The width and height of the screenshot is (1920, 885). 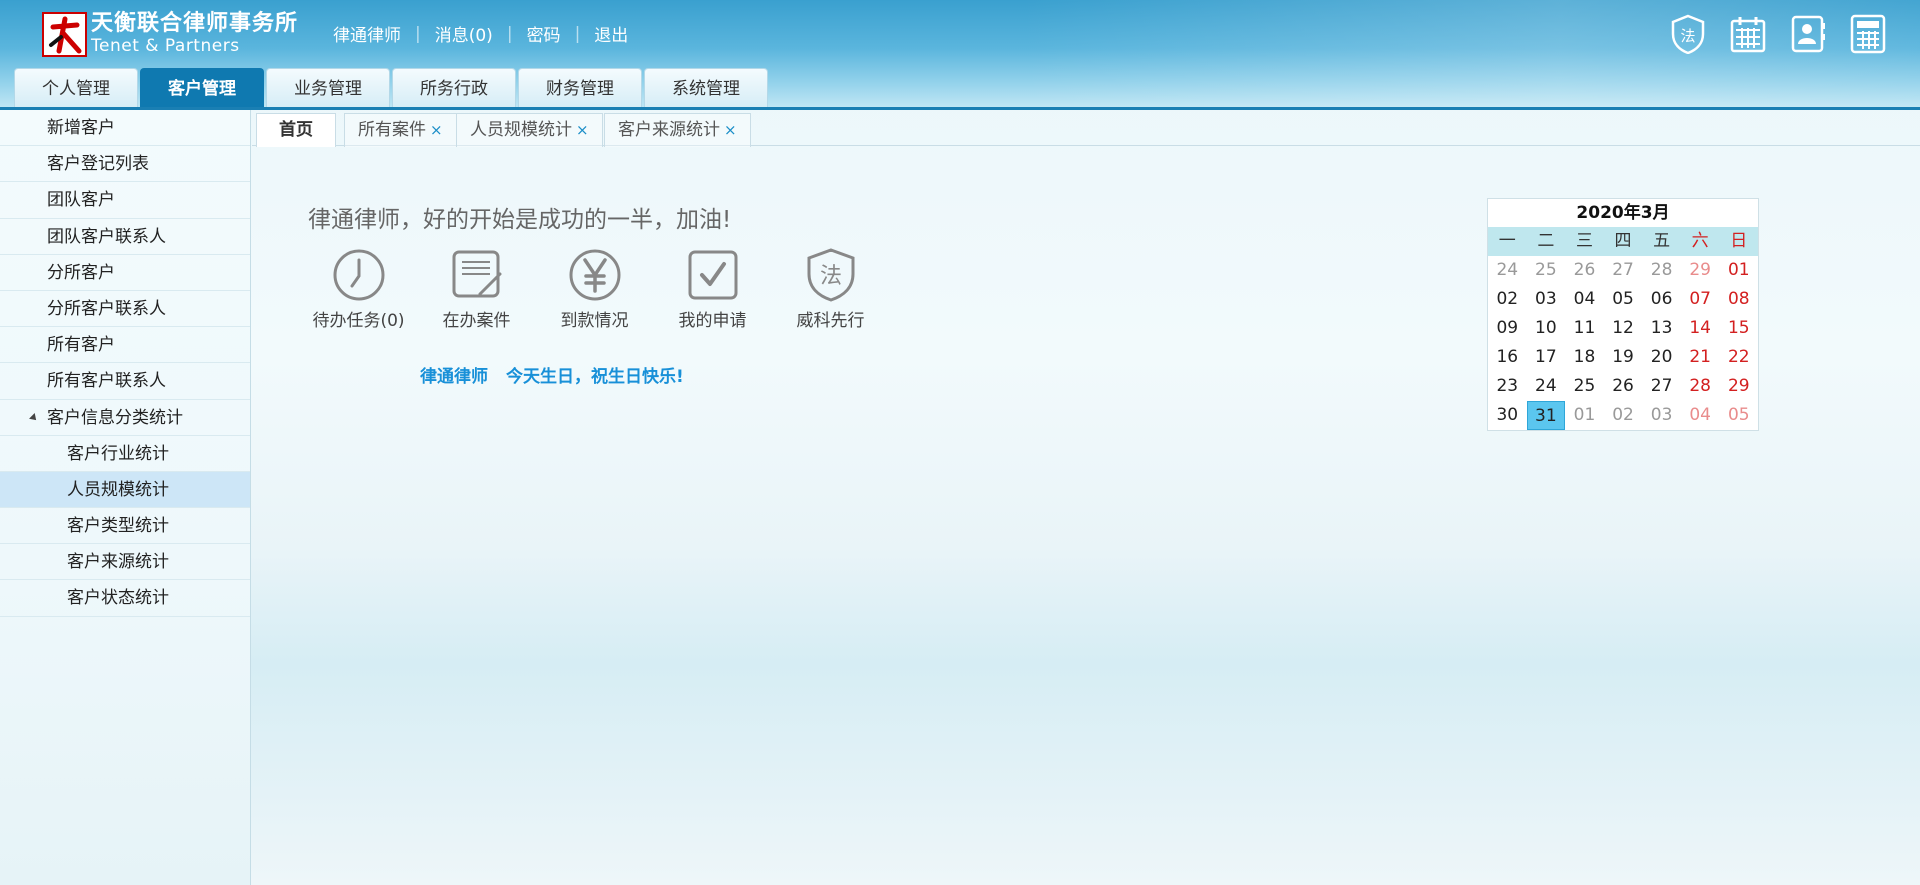 I want to click on calendar-day: 22, so click(x=1738, y=357).